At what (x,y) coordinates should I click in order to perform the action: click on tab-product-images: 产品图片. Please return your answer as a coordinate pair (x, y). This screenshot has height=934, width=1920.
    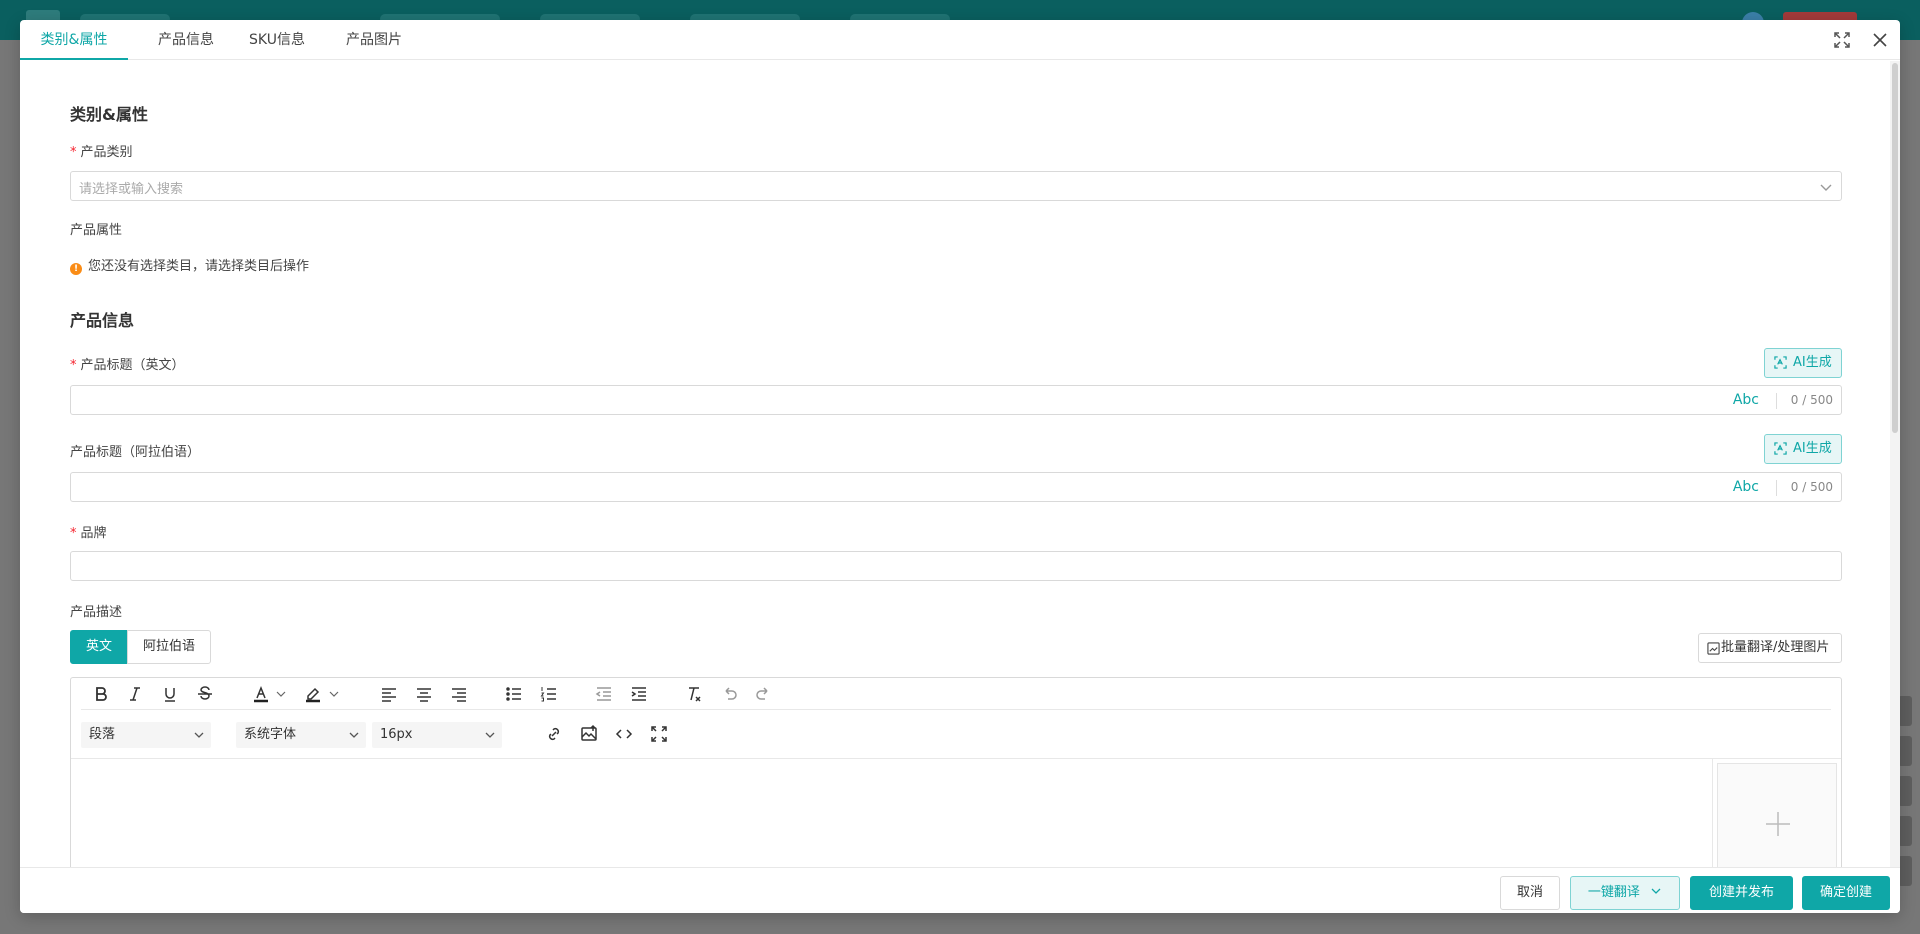
    Looking at the image, I should click on (374, 40).